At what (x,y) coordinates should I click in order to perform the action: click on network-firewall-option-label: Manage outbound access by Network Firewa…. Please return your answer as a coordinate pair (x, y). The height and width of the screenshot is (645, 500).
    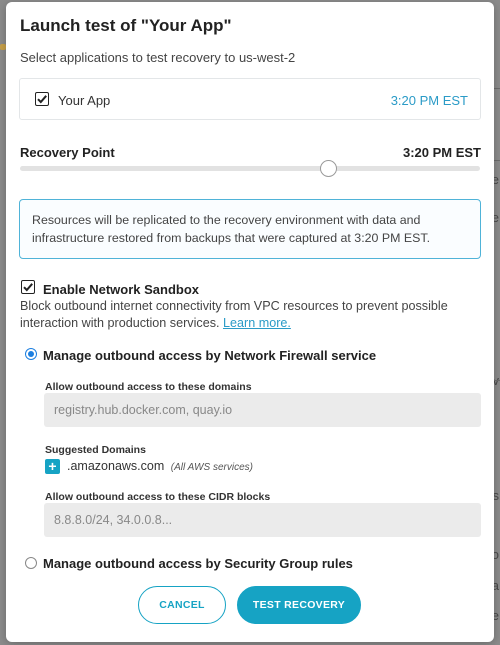
    Looking at the image, I should click on (209, 355).